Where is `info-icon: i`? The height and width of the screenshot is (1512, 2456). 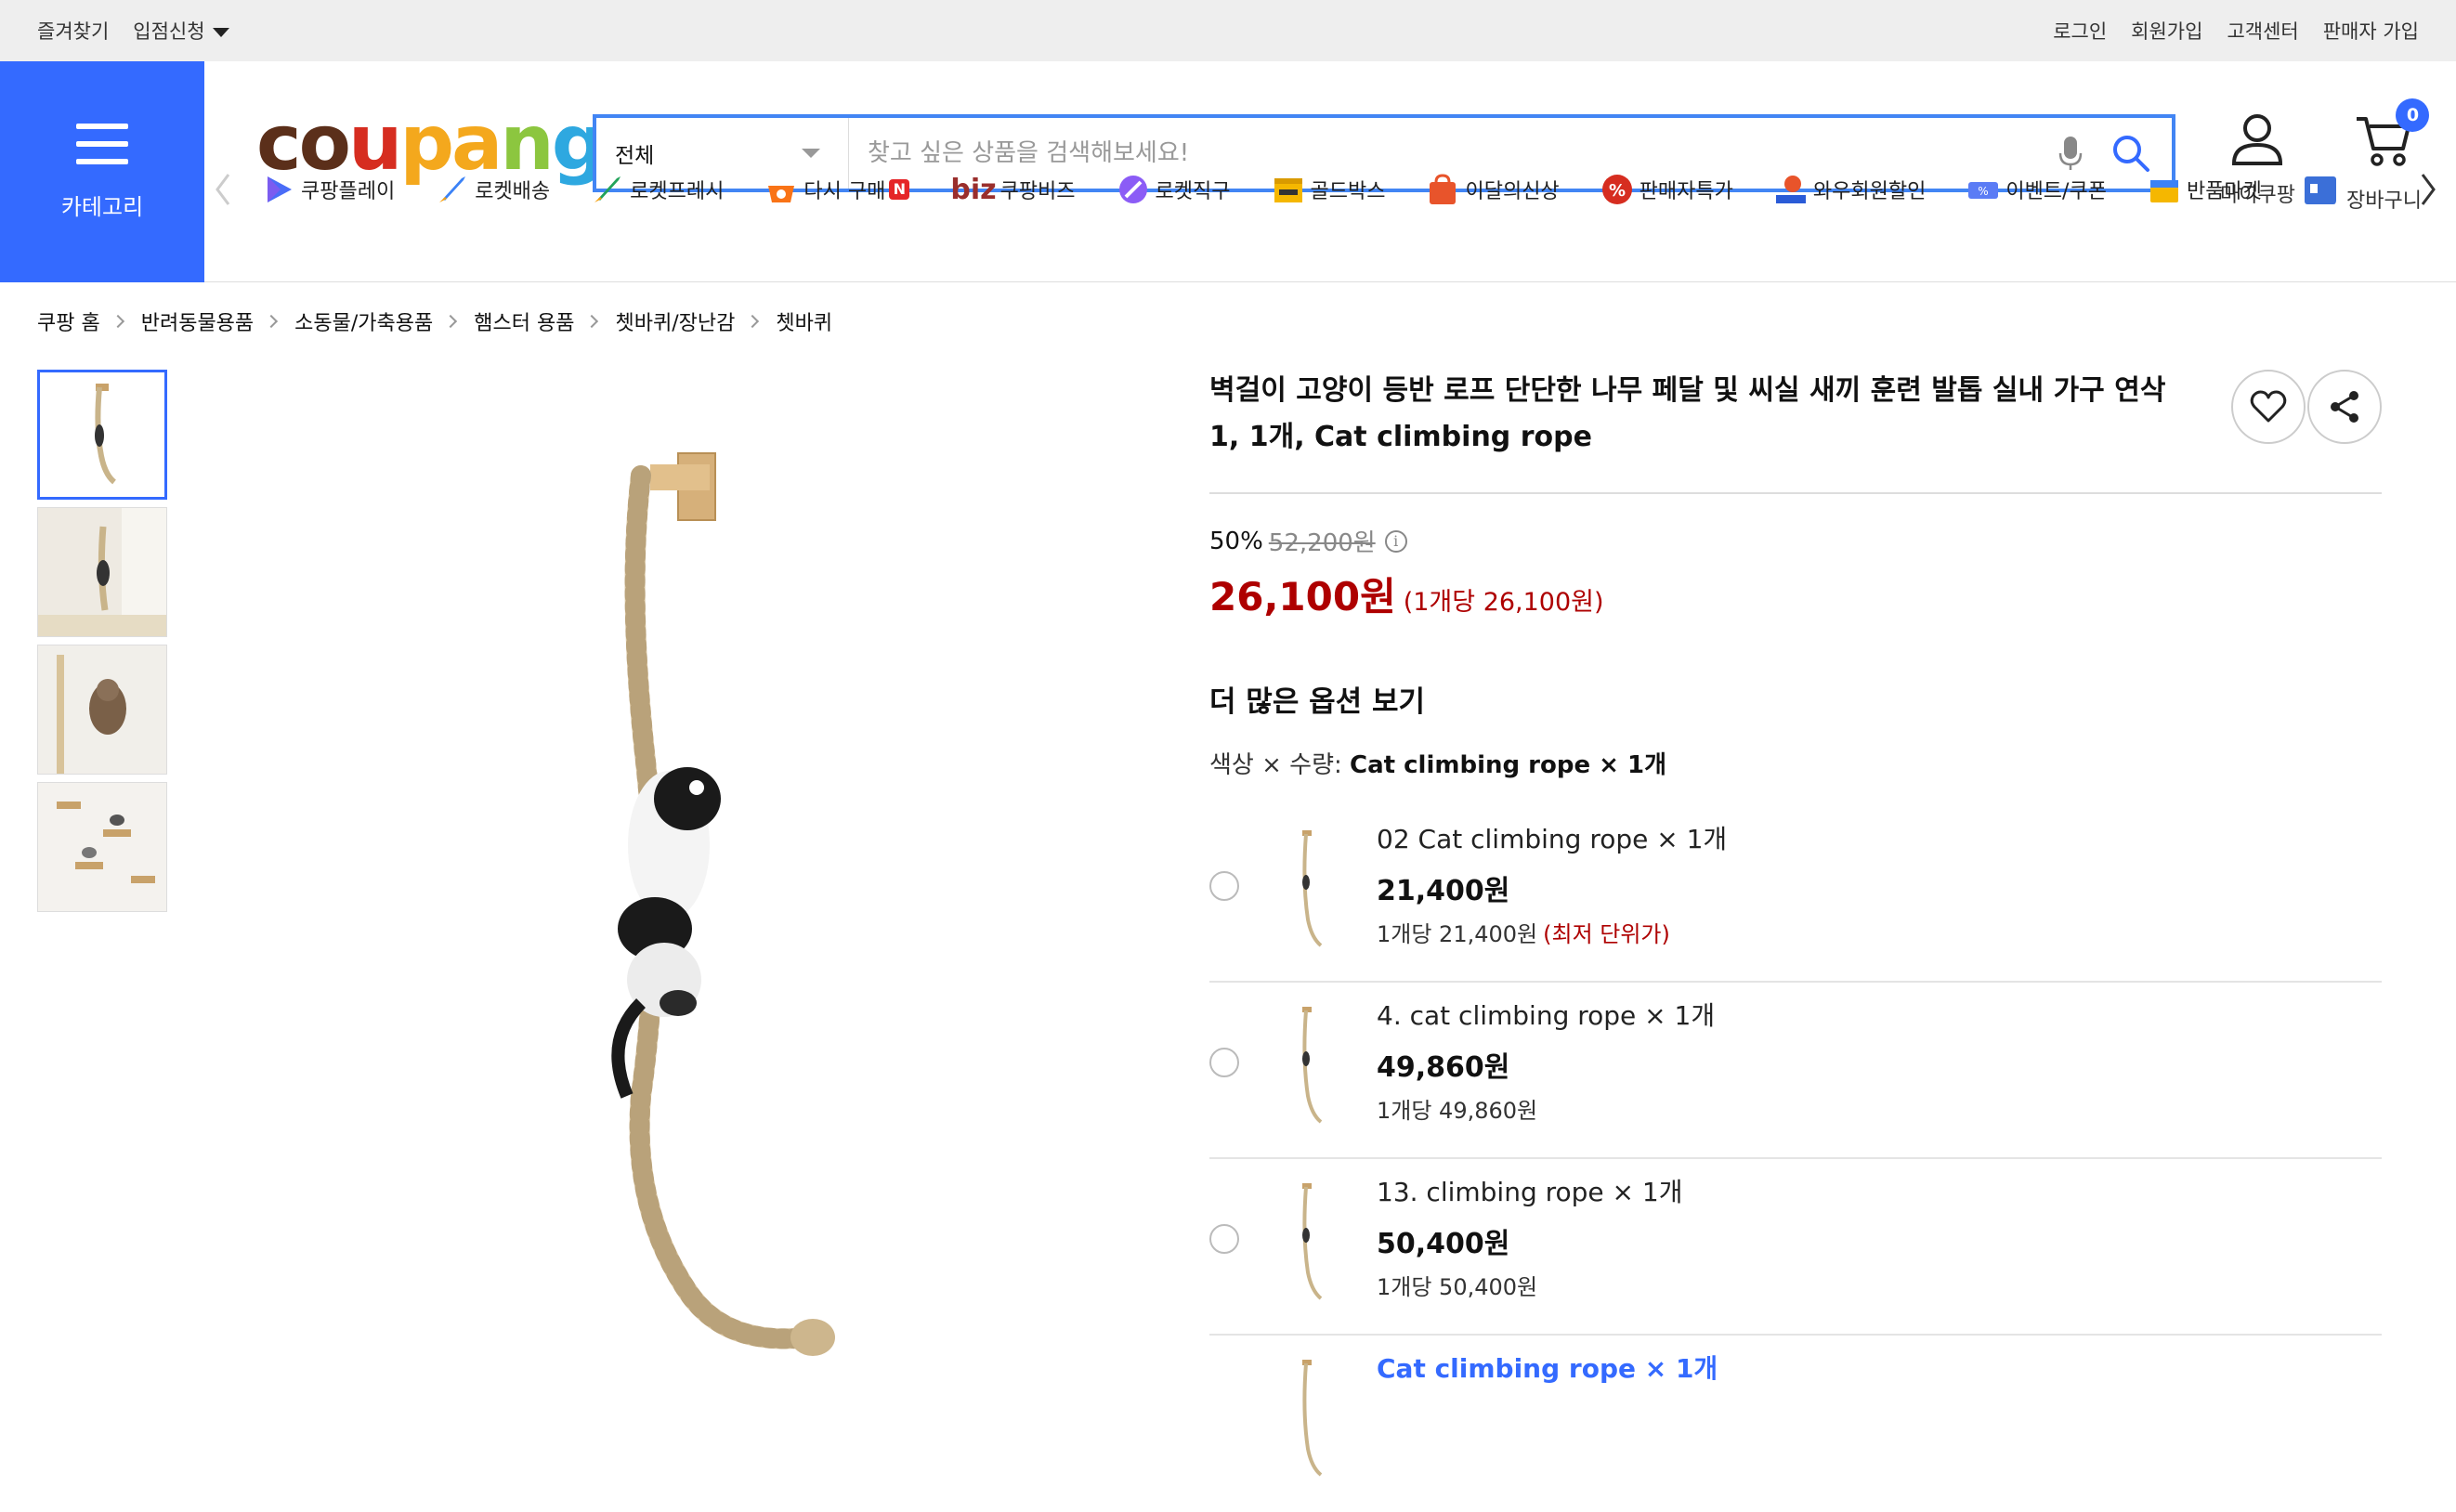 info-icon: i is located at coordinates (1395, 541).